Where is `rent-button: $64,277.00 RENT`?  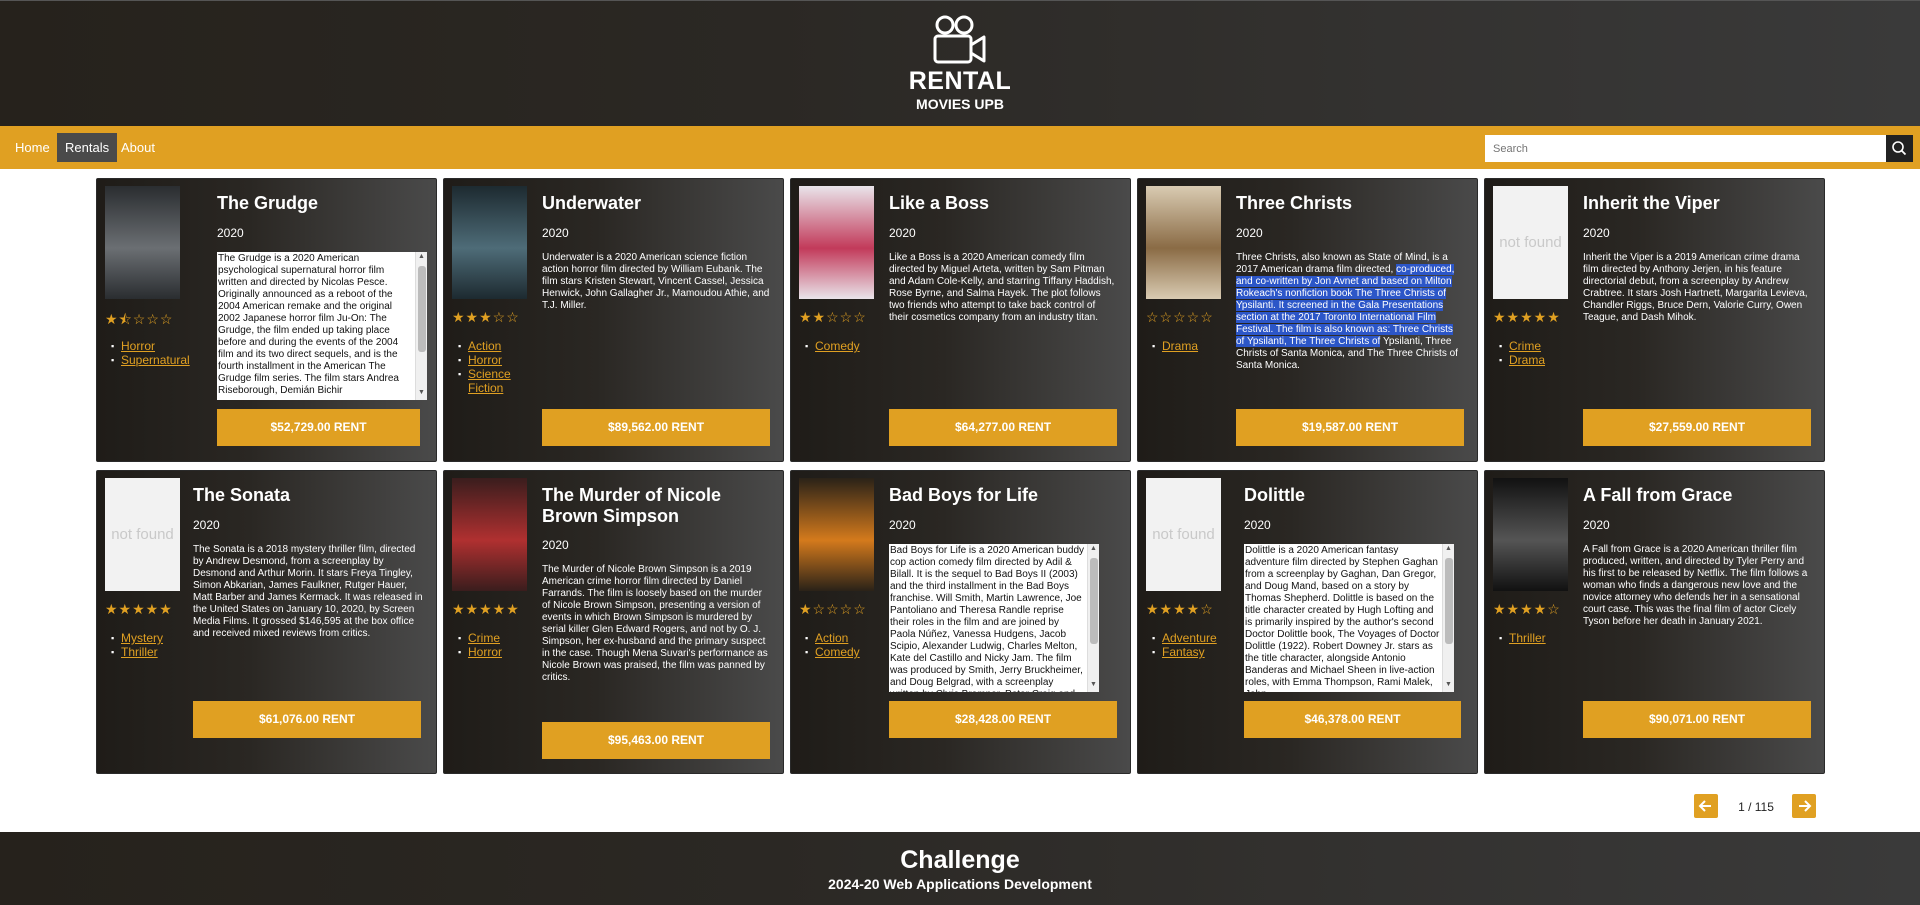
rent-button: $64,277.00 RENT is located at coordinates (1003, 427).